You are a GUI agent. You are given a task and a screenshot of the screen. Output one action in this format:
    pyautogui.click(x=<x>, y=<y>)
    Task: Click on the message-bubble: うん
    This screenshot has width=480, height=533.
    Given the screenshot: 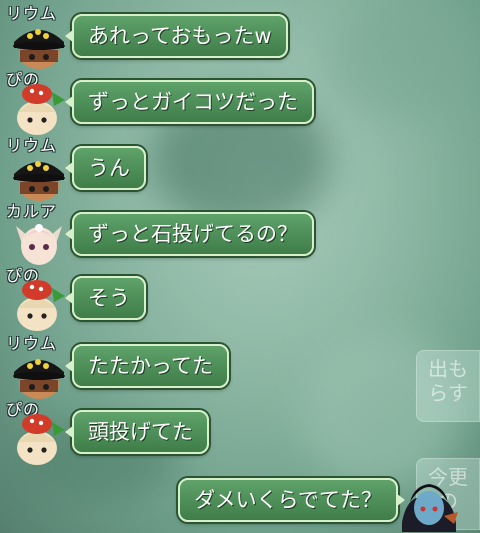 What is the action you would take?
    pyautogui.click(x=105, y=168)
    